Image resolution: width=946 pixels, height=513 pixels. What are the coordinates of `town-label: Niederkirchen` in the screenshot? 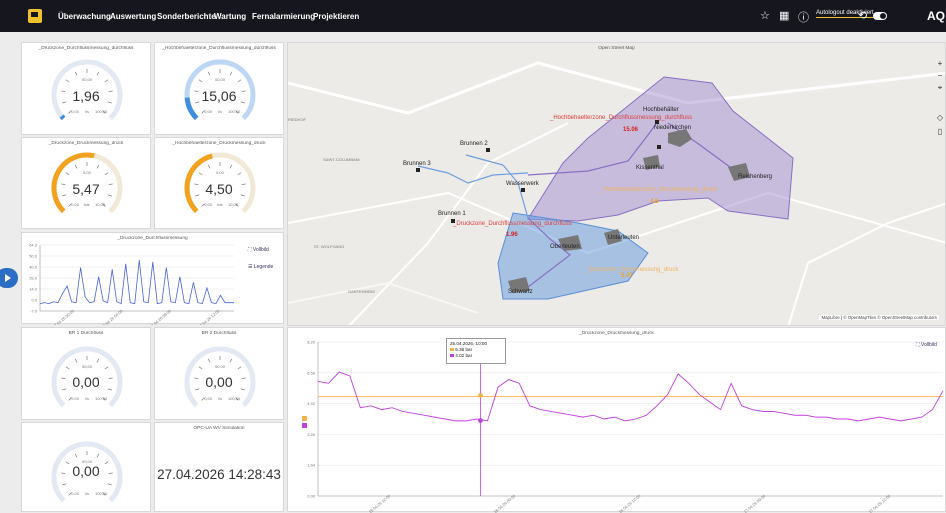 It's located at (672, 128).